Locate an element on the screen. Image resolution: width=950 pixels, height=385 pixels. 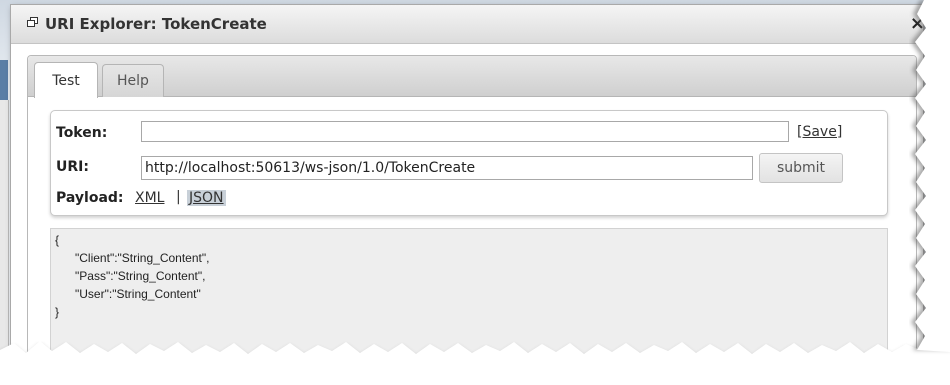
tab-test: Test is located at coordinates (66, 80).